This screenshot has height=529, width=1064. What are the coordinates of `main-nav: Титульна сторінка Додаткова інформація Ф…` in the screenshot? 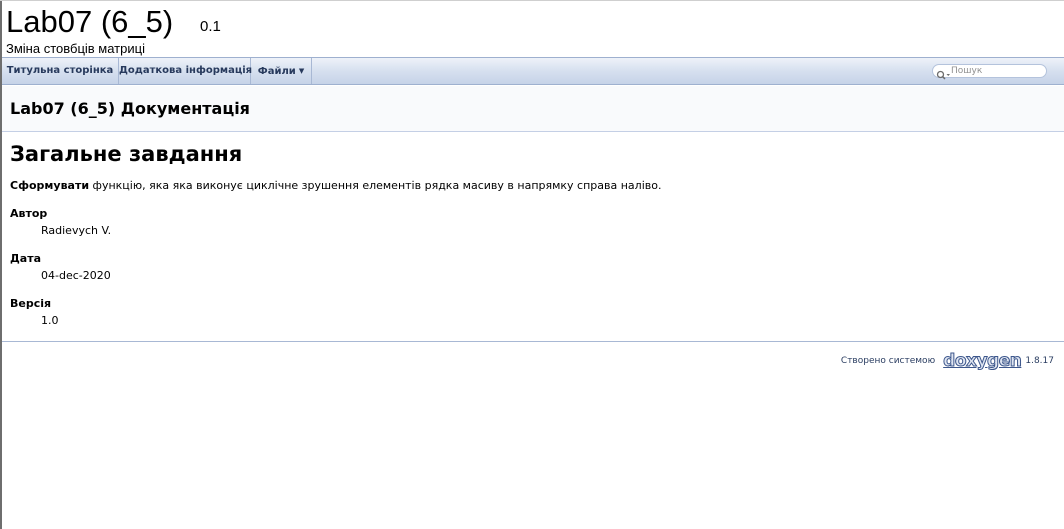 It's located at (533, 71).